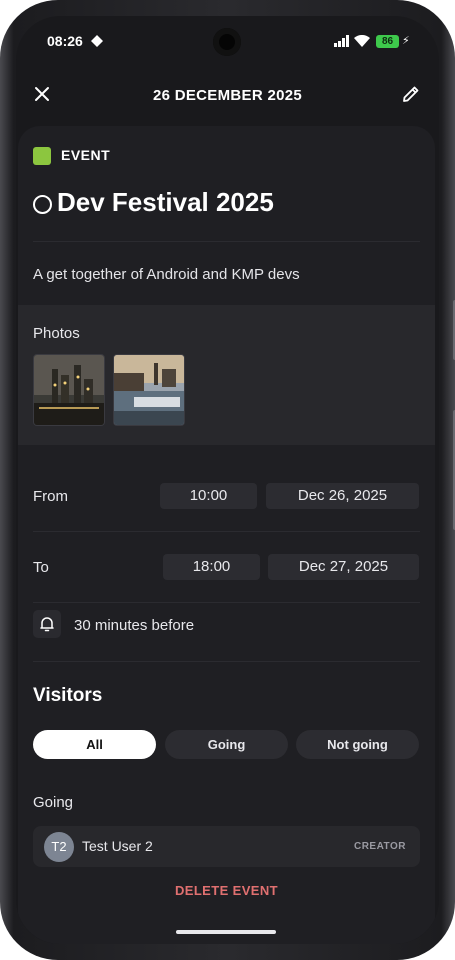 This screenshot has width=455, height=960. What do you see at coordinates (42, 156) in the screenshot?
I see `category-color-swatch` at bounding box center [42, 156].